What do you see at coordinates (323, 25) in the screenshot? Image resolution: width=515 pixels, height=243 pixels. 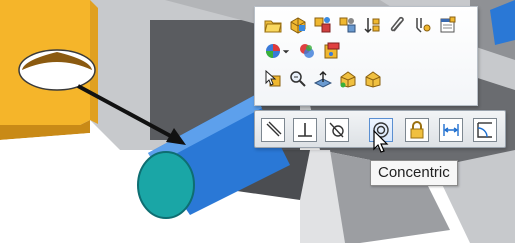 I see `component-properties-icon` at bounding box center [323, 25].